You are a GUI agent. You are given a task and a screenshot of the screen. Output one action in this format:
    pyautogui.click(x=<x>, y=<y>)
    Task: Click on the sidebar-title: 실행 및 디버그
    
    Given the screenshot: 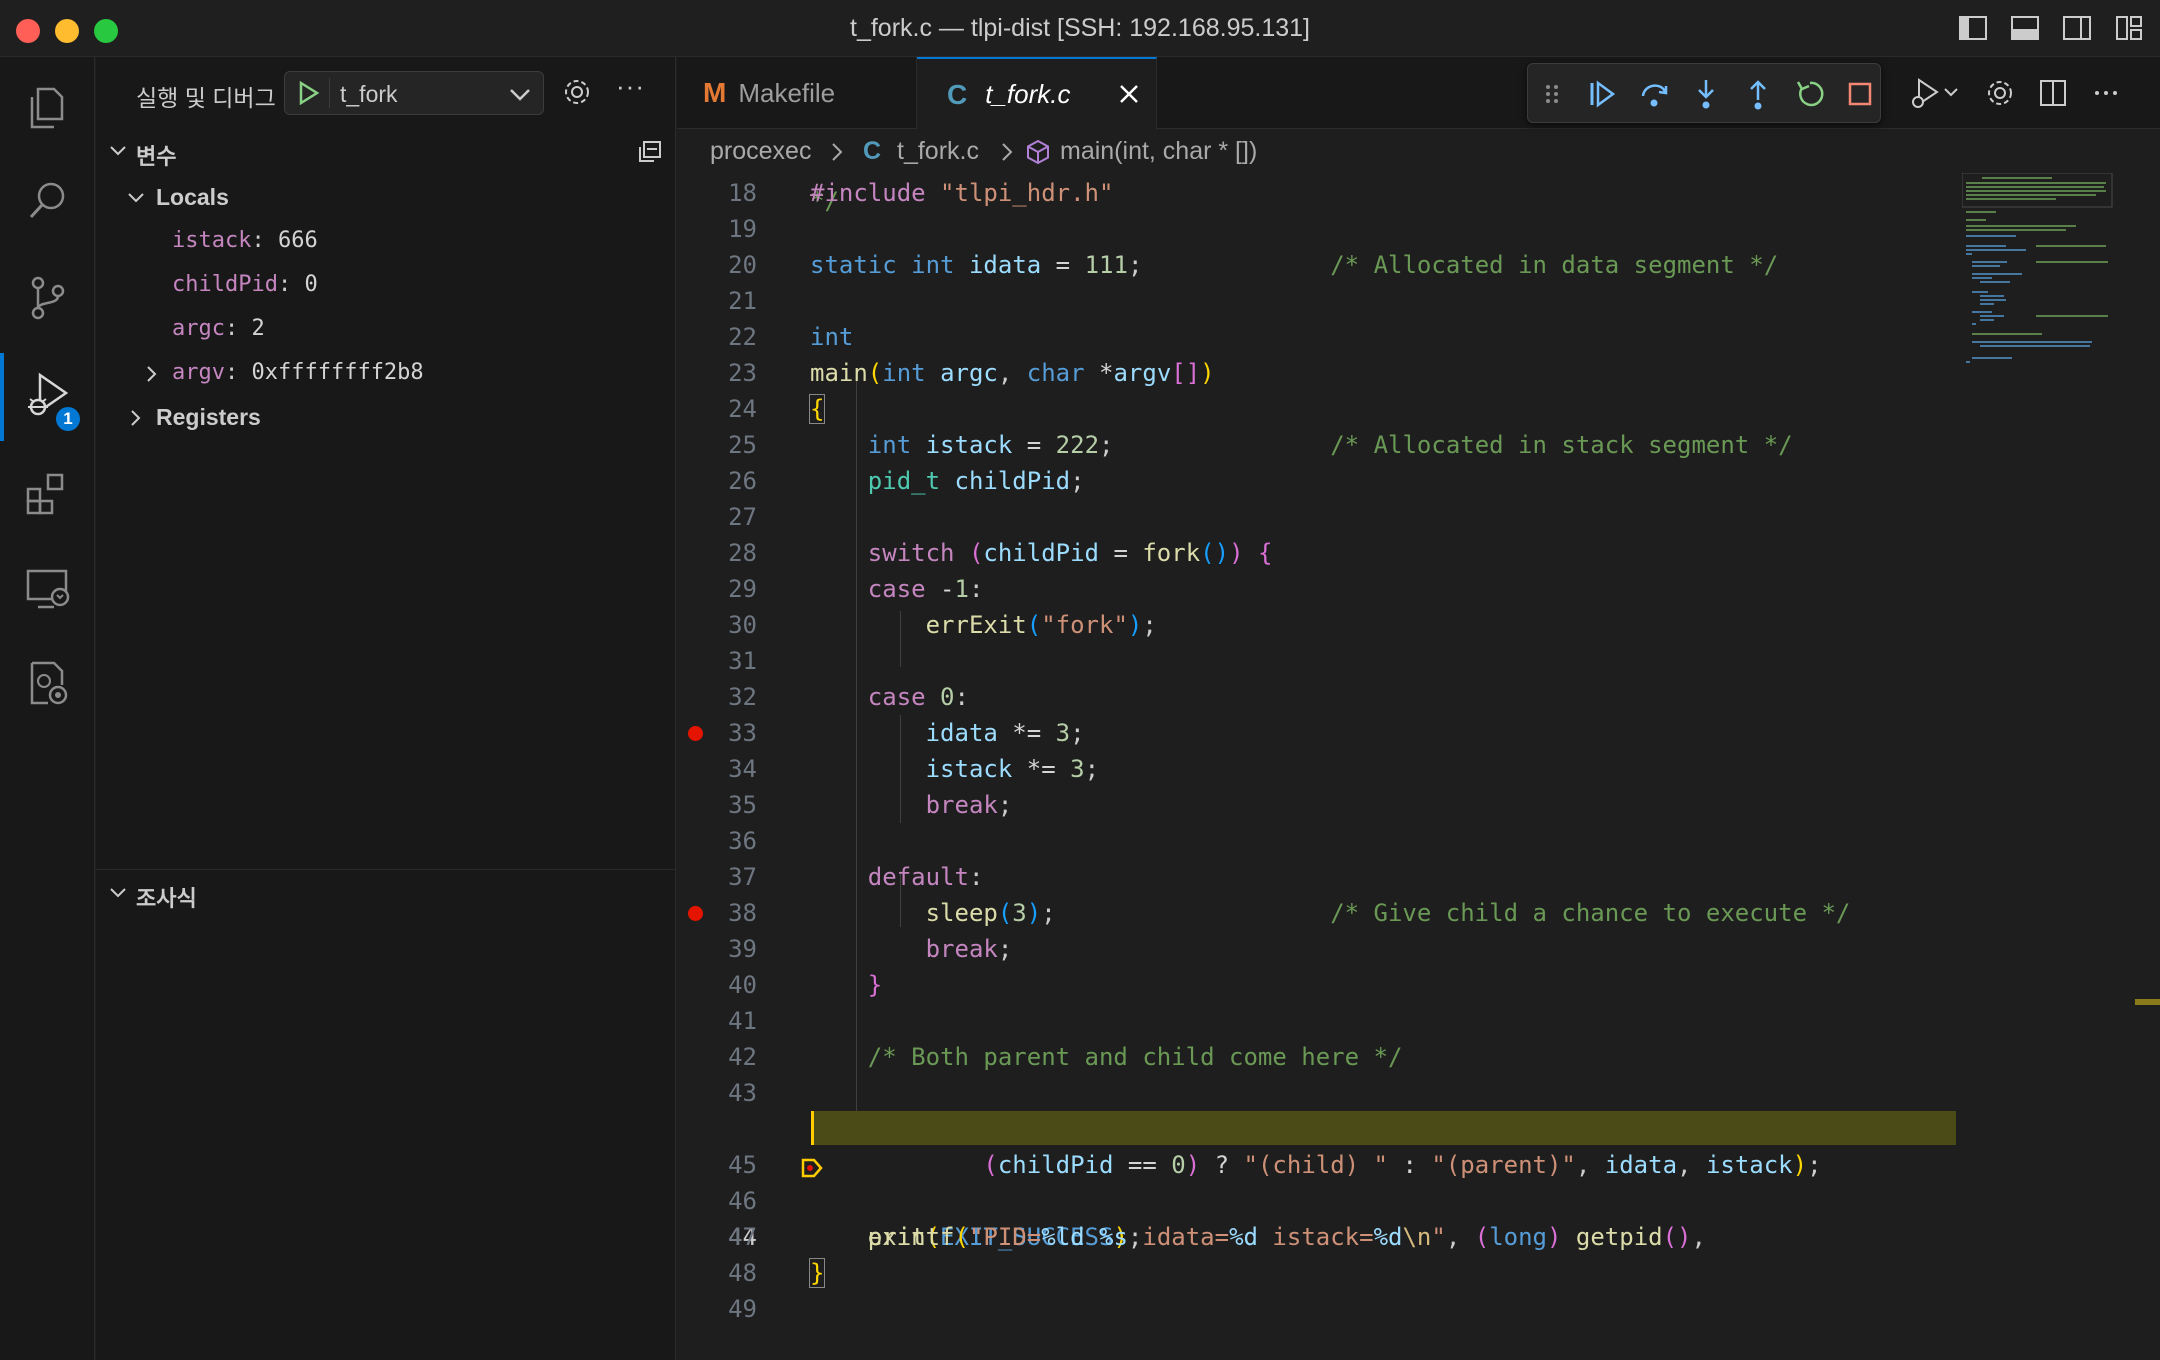 What is the action you would take?
    pyautogui.click(x=206, y=98)
    